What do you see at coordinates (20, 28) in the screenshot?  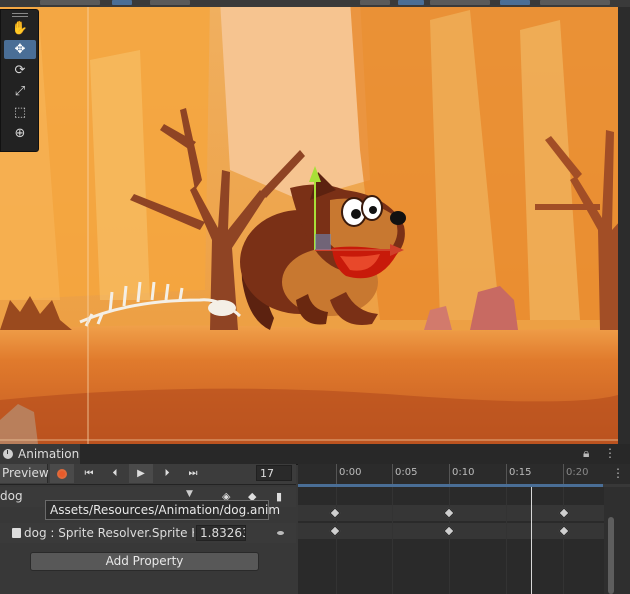 I see `hand-icon: ✋` at bounding box center [20, 28].